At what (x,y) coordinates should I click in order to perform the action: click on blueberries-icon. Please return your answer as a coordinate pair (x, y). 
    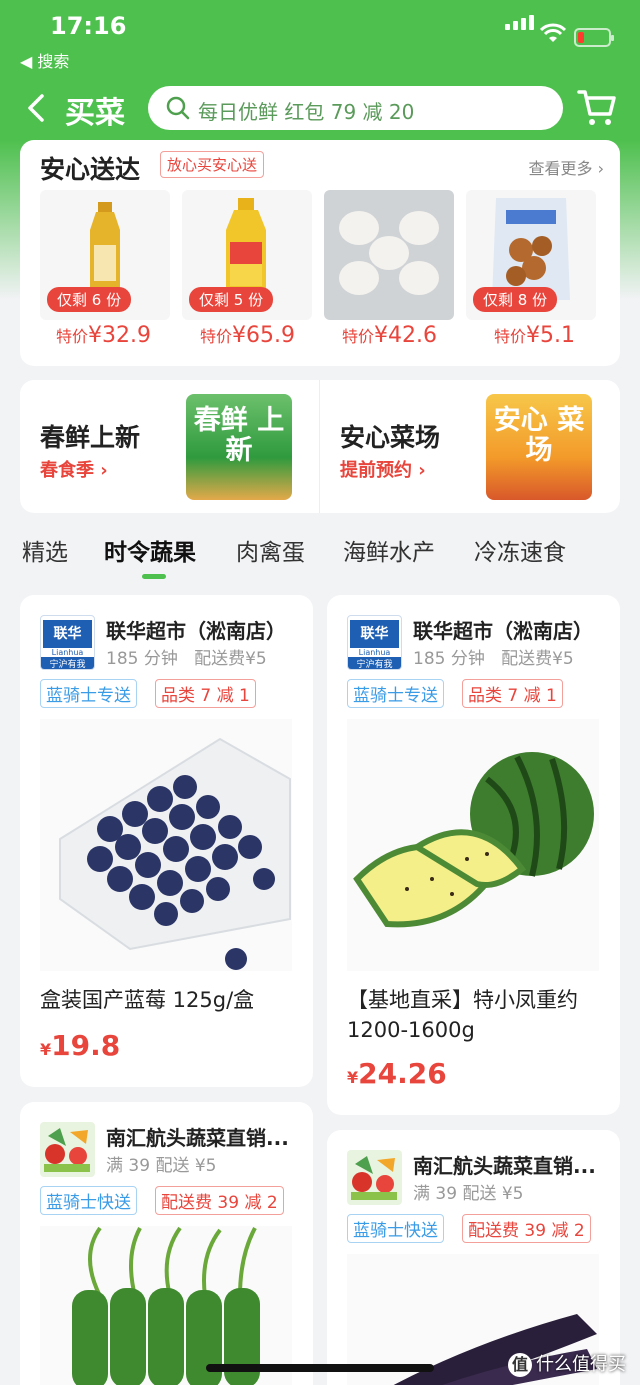
    Looking at the image, I should click on (175, 853).